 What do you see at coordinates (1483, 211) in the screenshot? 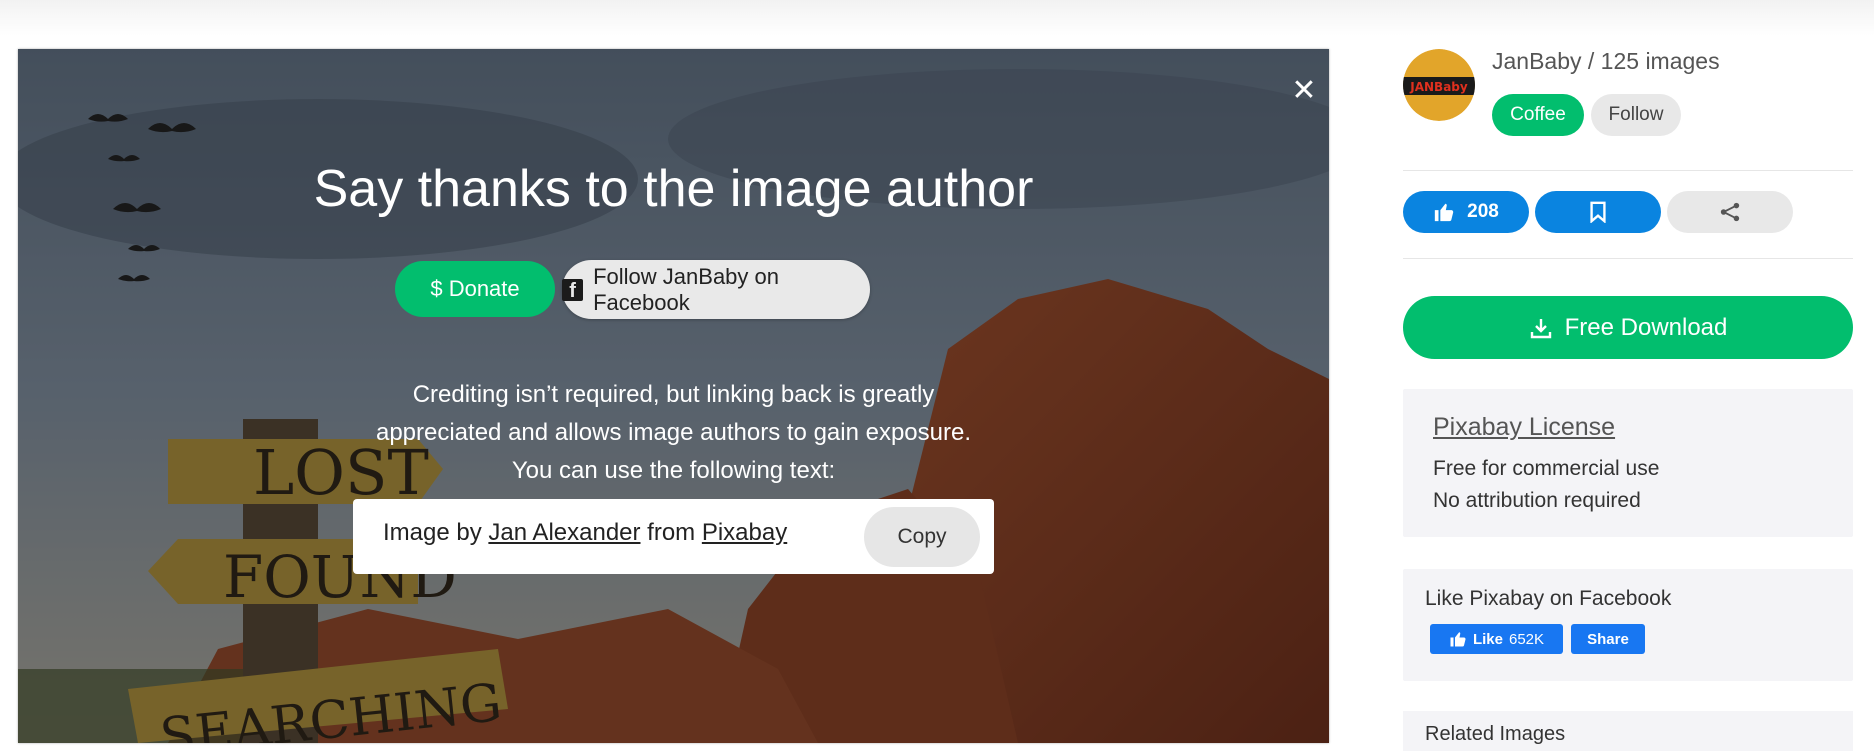
I see `like-count: 208` at bounding box center [1483, 211].